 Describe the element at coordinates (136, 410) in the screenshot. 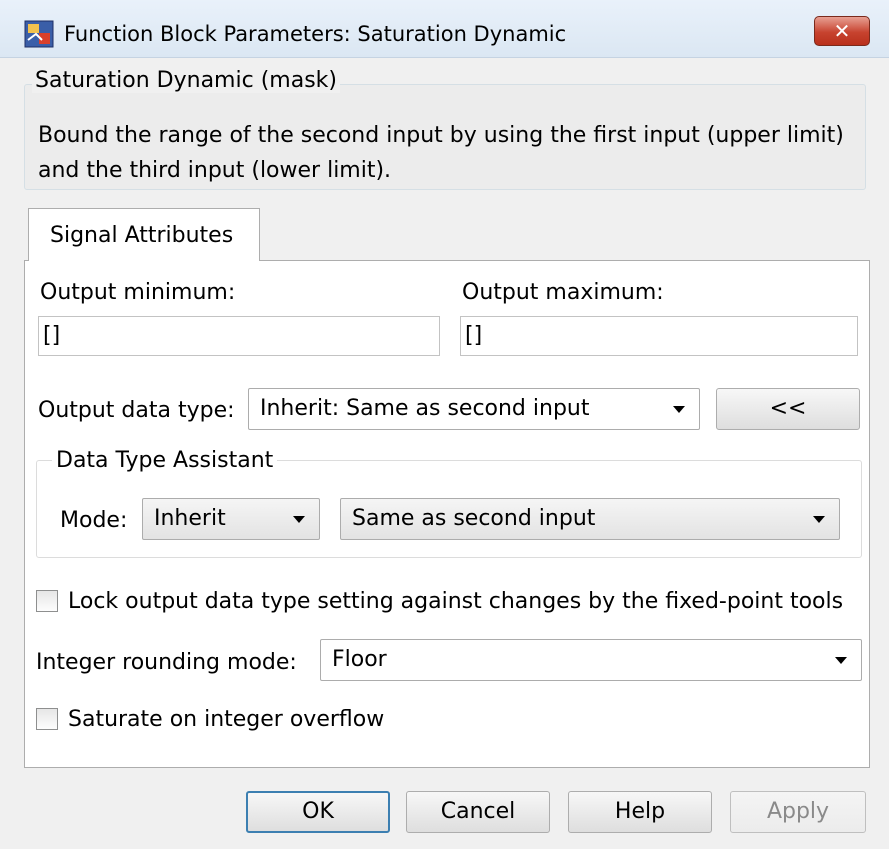

I see `output-data-type-label: Output data type:` at that location.